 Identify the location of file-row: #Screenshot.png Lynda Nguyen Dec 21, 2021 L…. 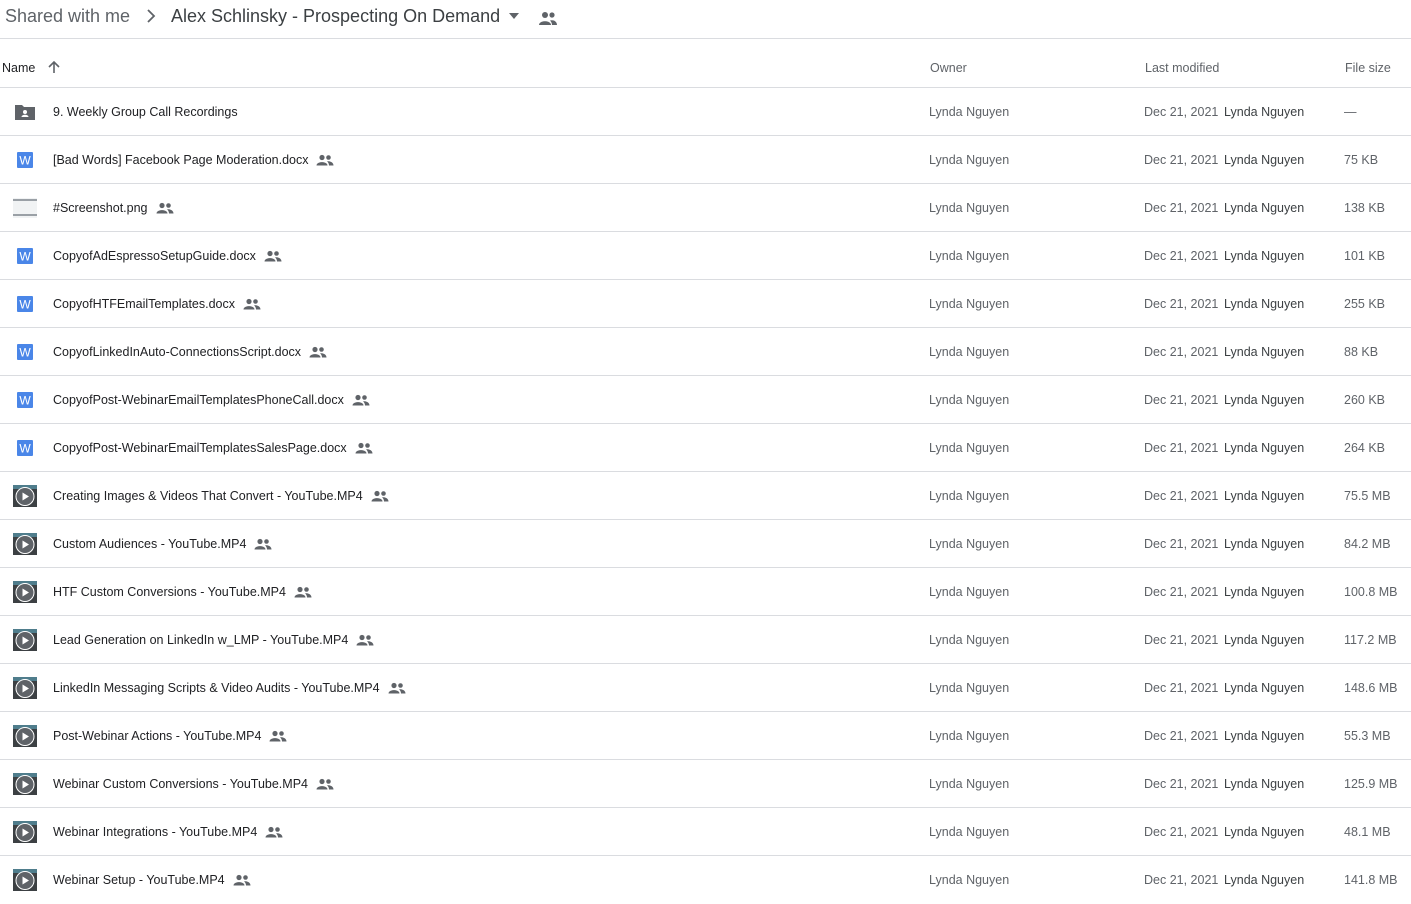
(705, 208).